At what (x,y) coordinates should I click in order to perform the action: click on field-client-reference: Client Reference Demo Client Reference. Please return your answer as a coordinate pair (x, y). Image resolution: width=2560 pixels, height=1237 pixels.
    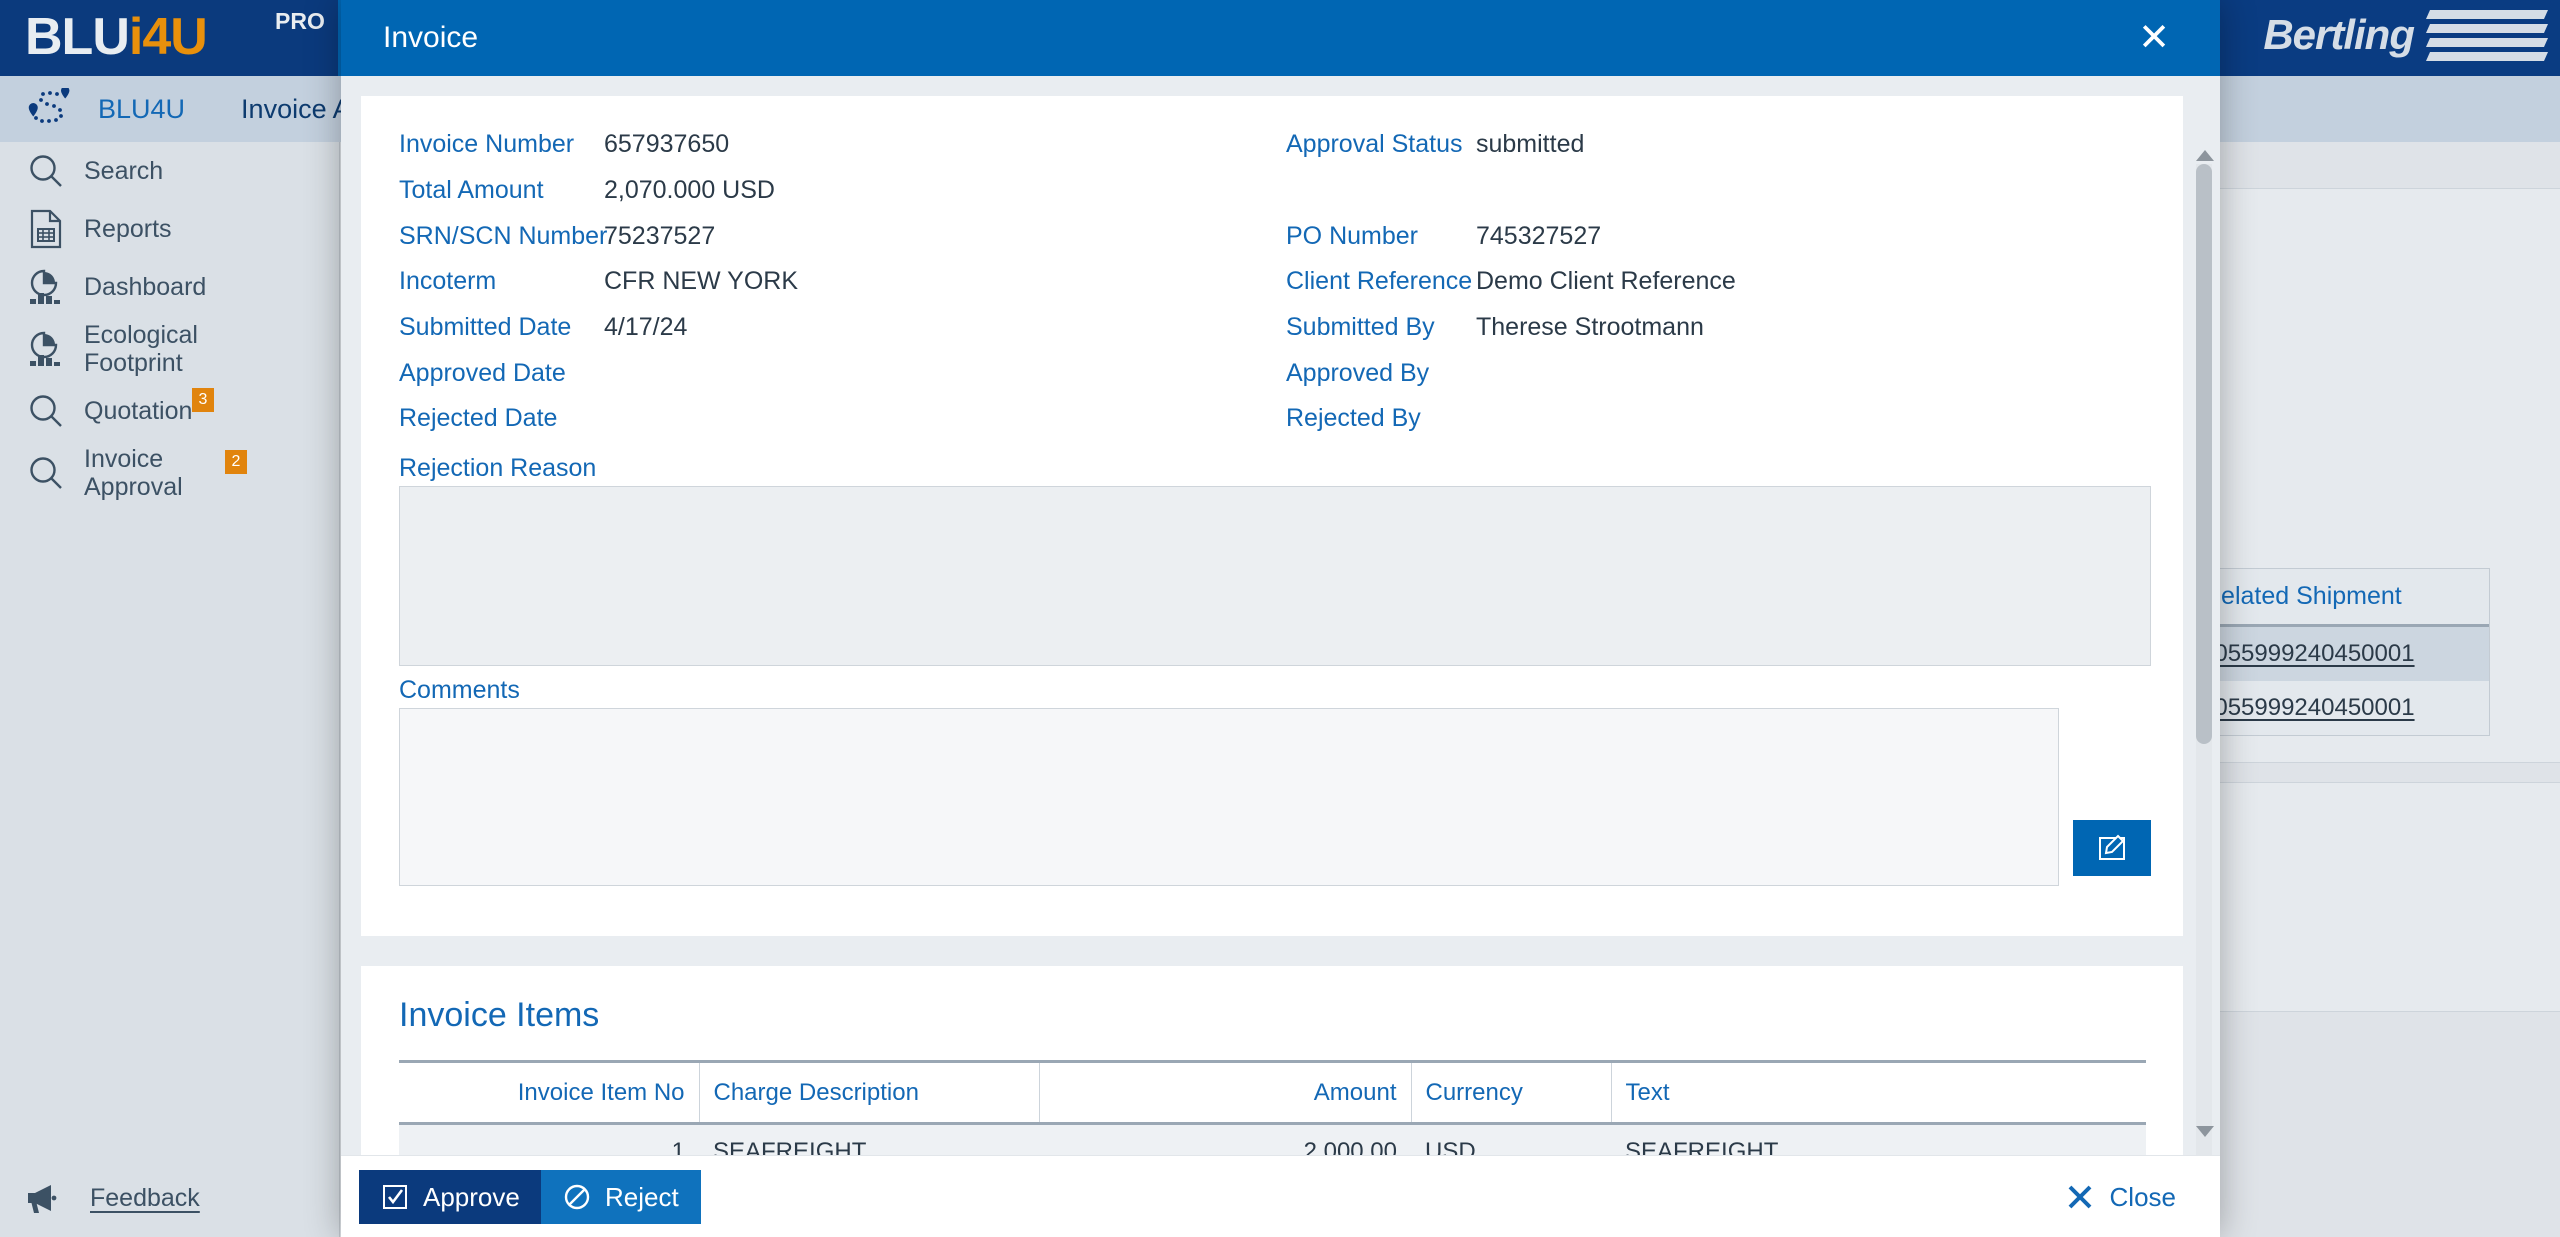
    Looking at the image, I should click on (1511, 281).